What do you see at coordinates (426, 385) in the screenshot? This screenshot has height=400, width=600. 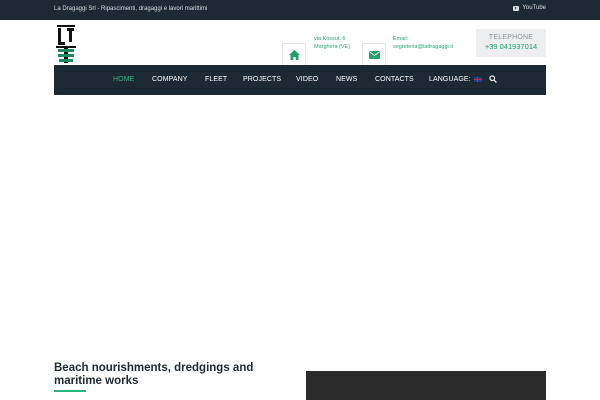 I see `media-panel` at bounding box center [426, 385].